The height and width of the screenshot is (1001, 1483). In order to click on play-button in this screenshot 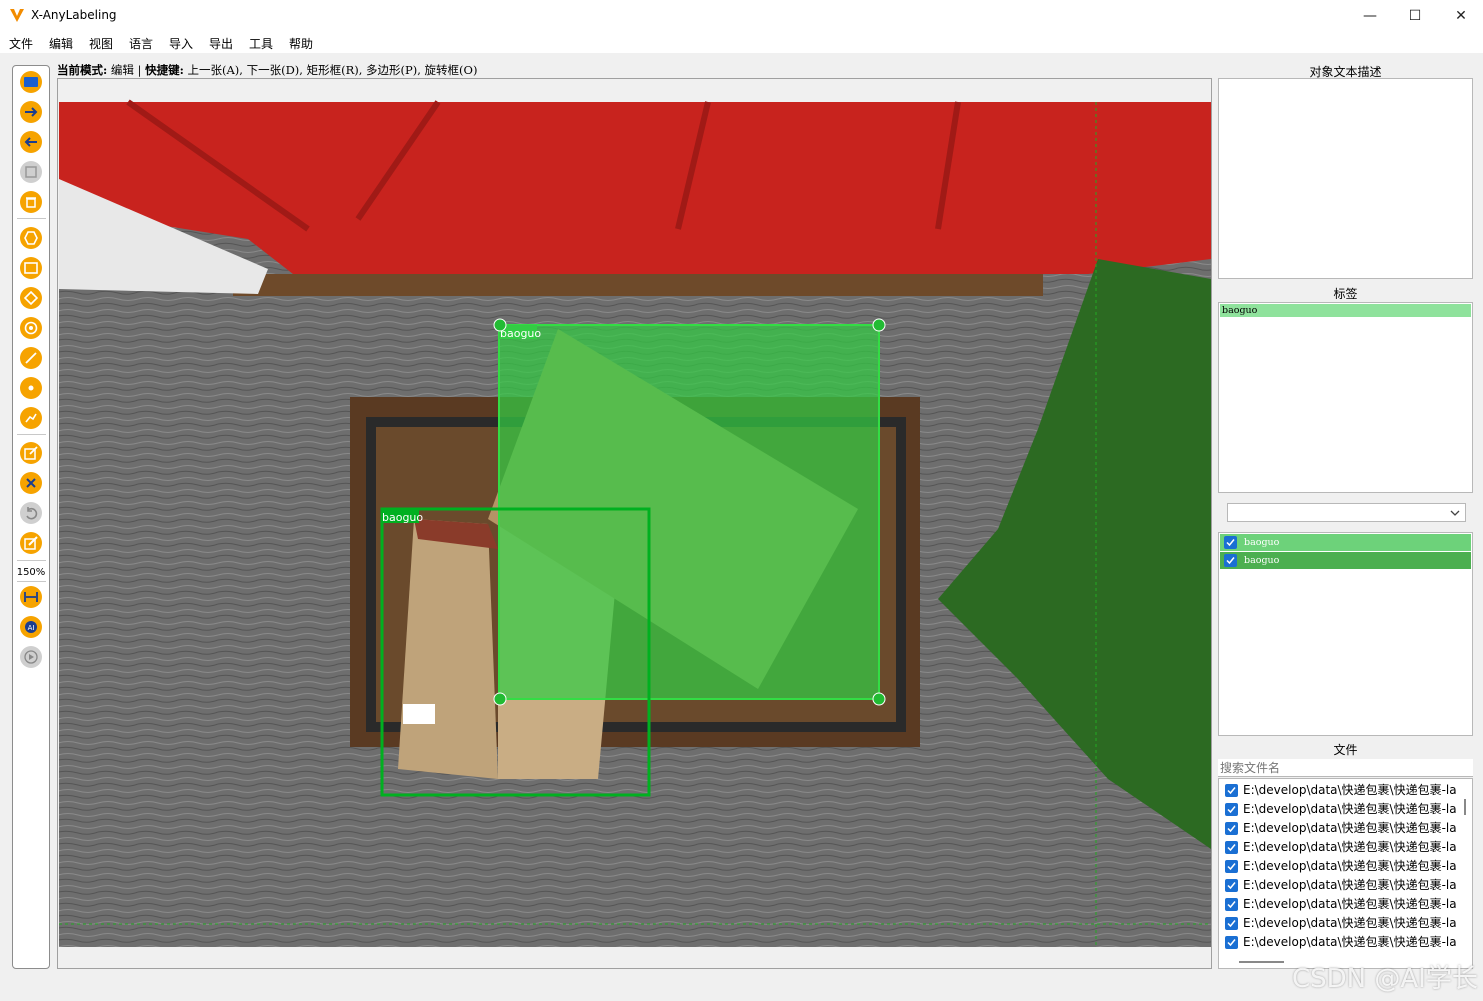, I will do `click(31, 657)`.